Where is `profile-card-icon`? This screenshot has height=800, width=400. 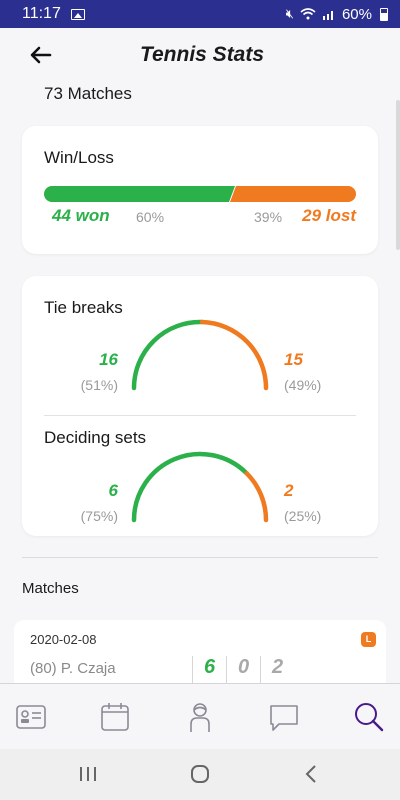
profile-card-icon is located at coordinates (31, 717).